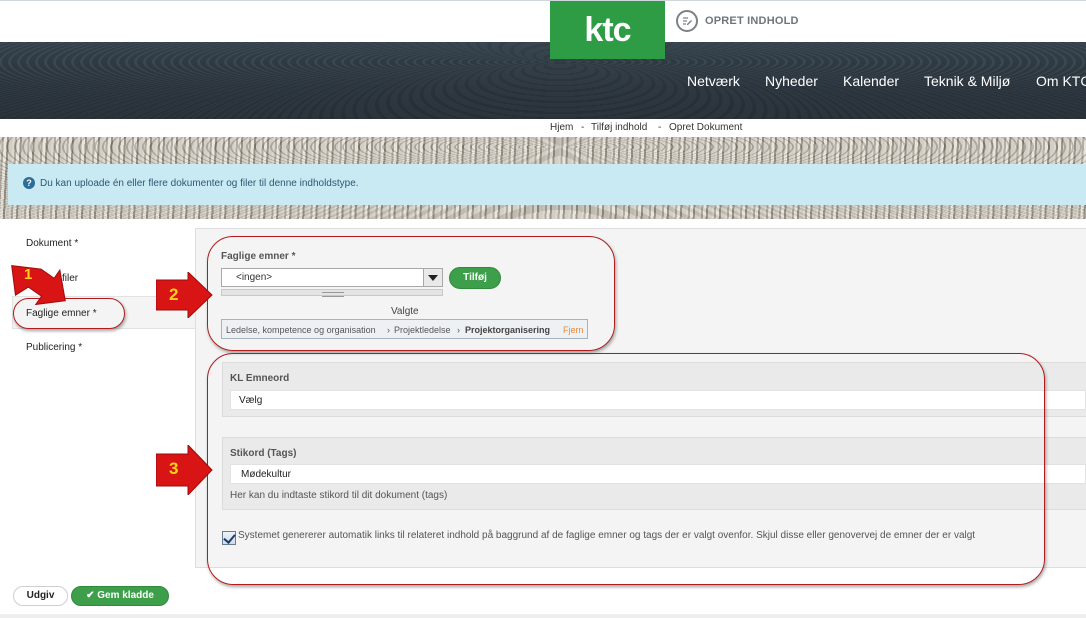  What do you see at coordinates (543, 128) in the screenshot?
I see `breadcrumb: Hjem - Tilføj indhold - Opret Dokument` at bounding box center [543, 128].